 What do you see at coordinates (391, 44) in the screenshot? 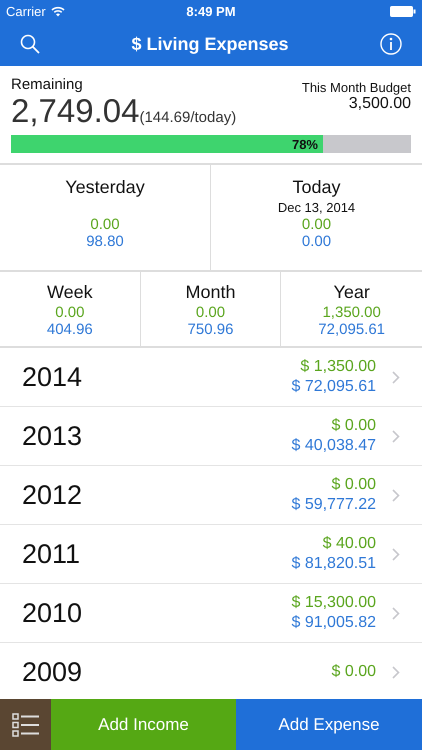
I see `info-icon` at bounding box center [391, 44].